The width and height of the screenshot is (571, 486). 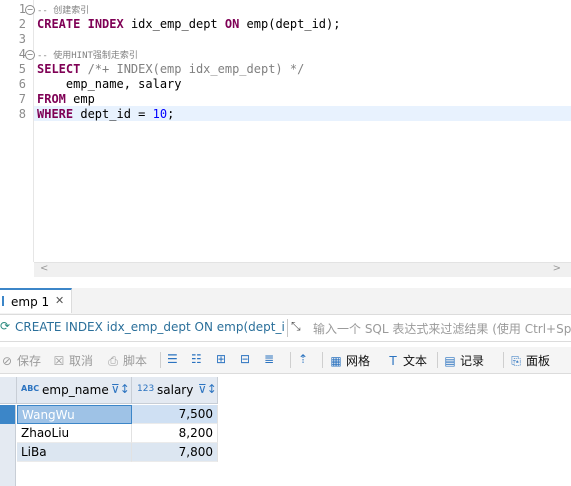 I want to click on sql-keyword: ON, so click(x=232, y=24).